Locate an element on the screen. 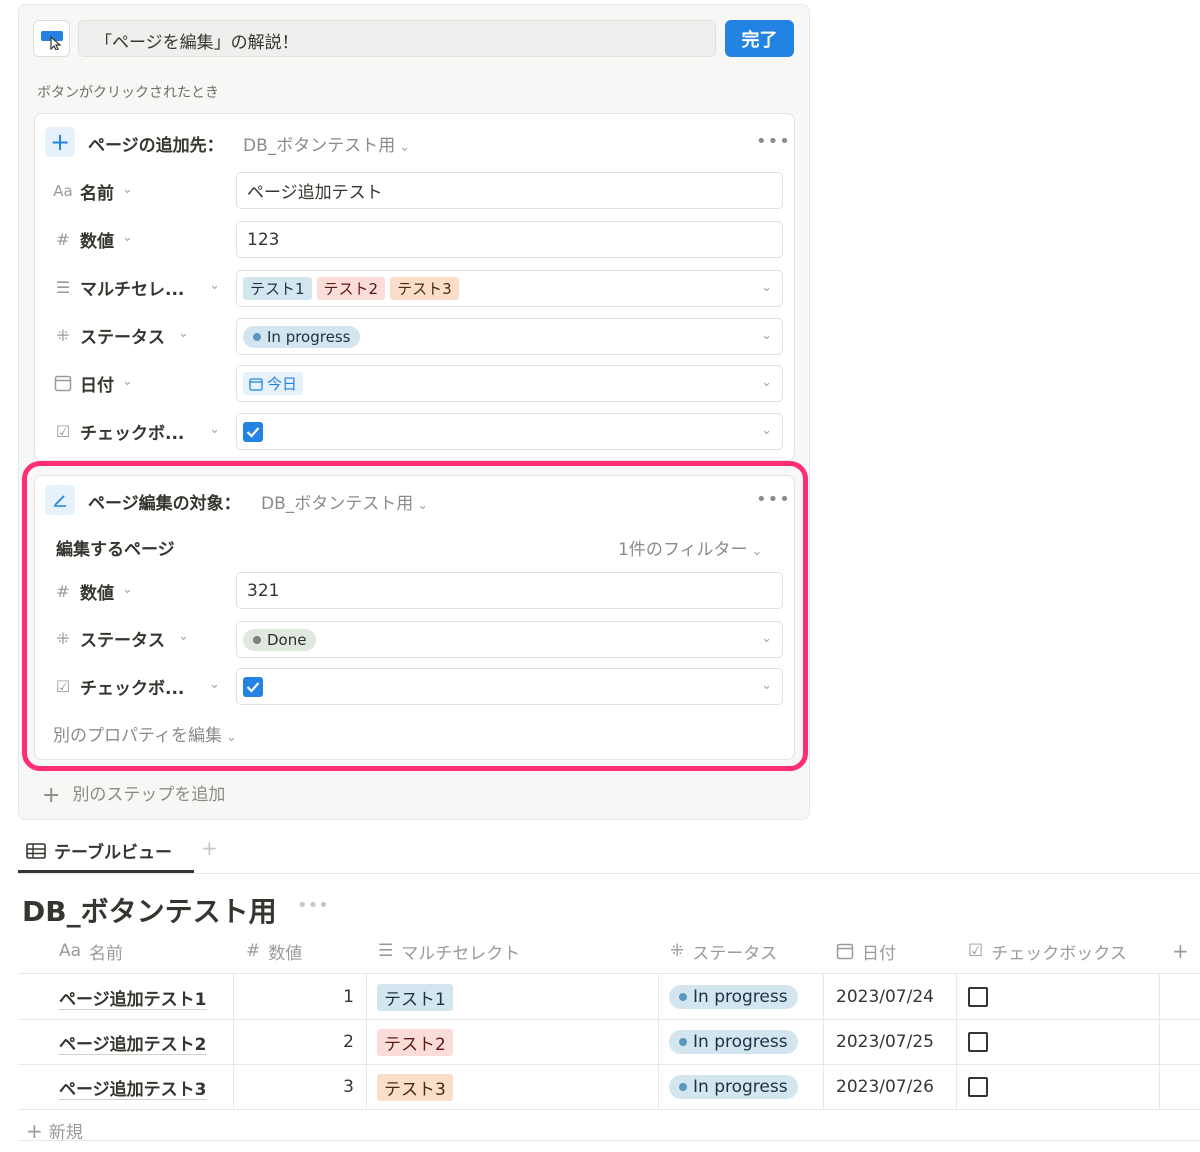 Image resolution: width=1200 pixels, height=1152 pixels. done-button: 完了 is located at coordinates (759, 38).